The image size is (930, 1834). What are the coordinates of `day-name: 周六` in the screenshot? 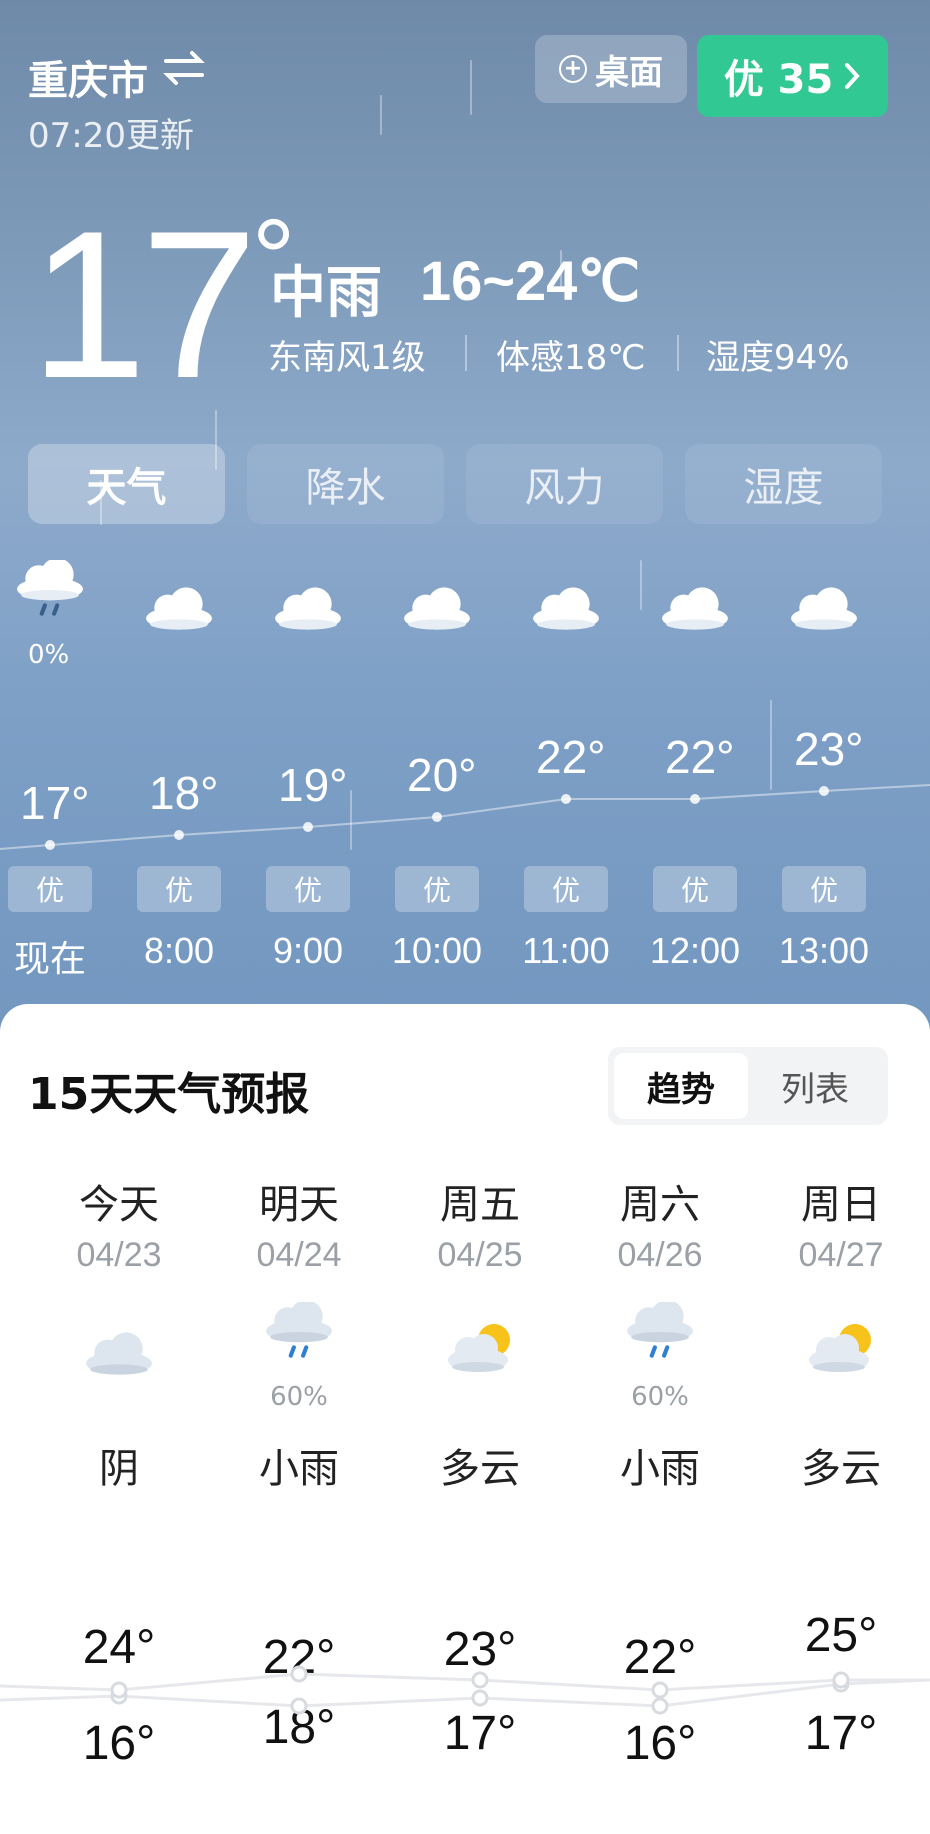 It's located at (660, 1205).